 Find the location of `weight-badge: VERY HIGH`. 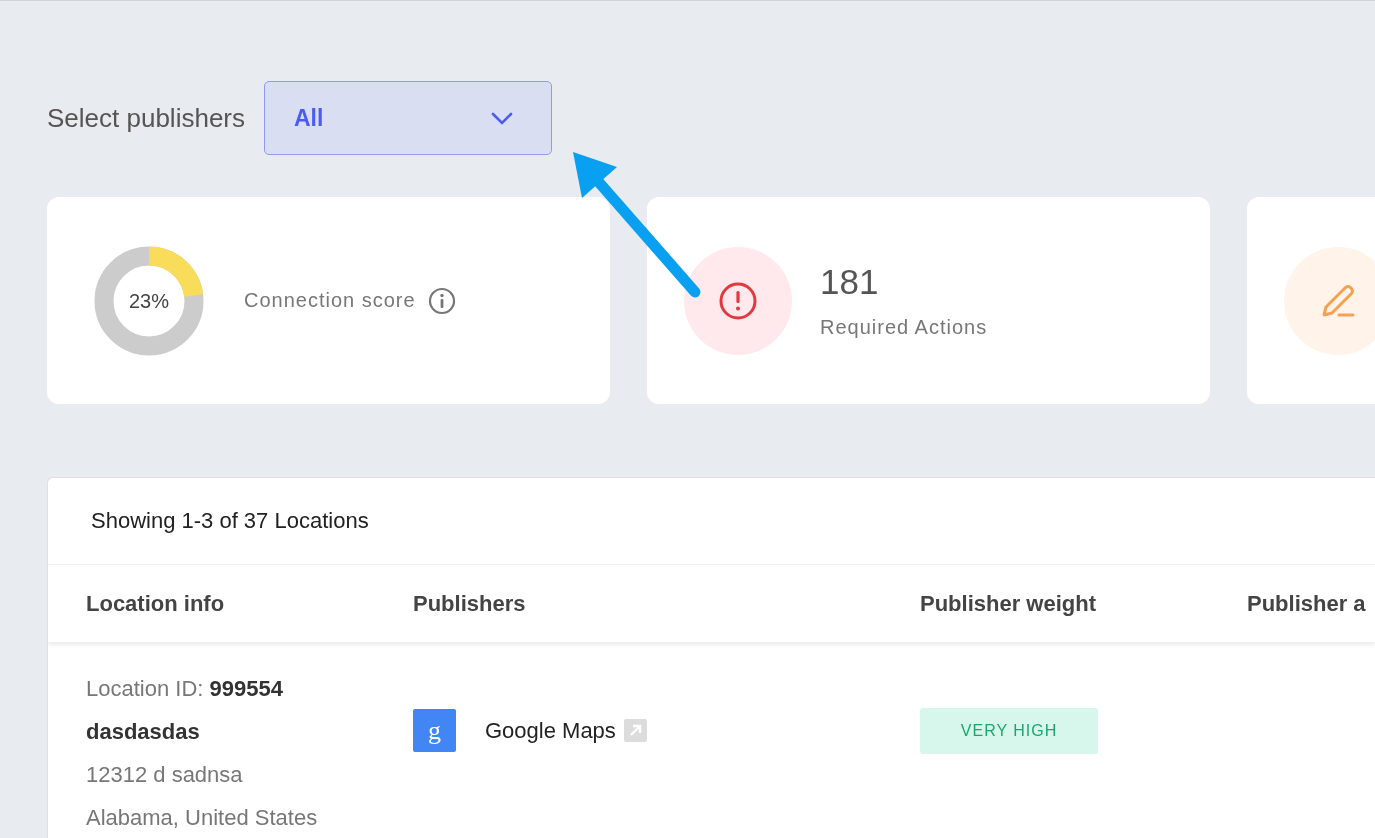

weight-badge: VERY HIGH is located at coordinates (1009, 731).